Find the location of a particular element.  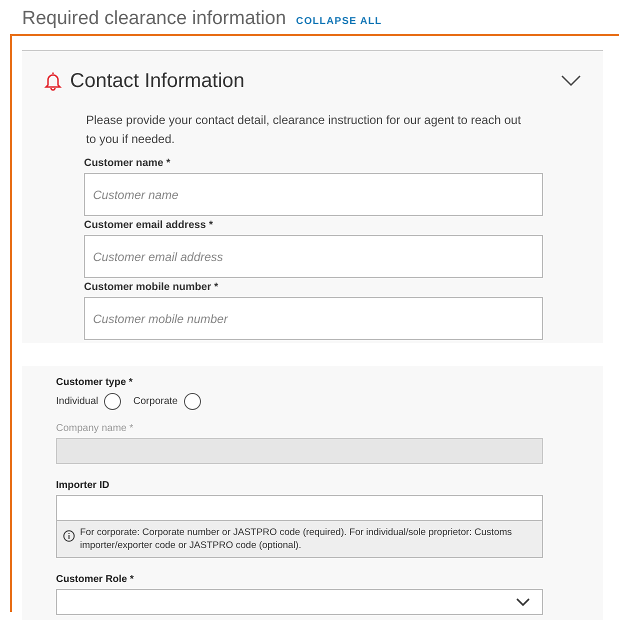

dropdown-field is located at coordinates (299, 602).